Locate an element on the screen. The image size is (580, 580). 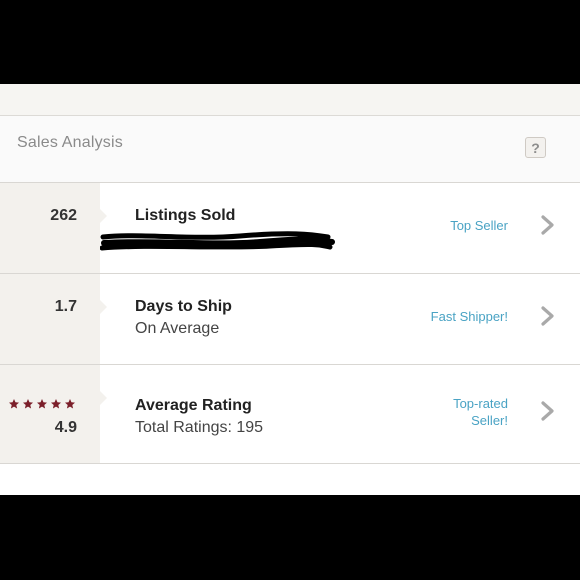
listings-sold-title: Listings Sold is located at coordinates (185, 215).